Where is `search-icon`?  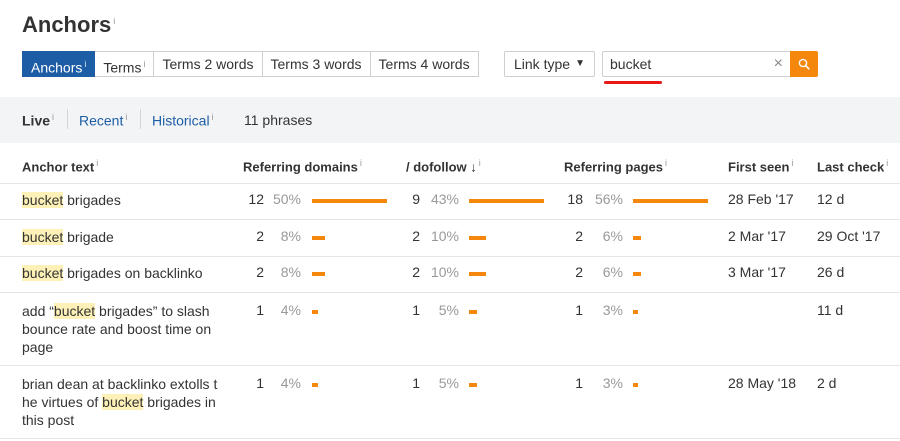 search-icon is located at coordinates (804, 64).